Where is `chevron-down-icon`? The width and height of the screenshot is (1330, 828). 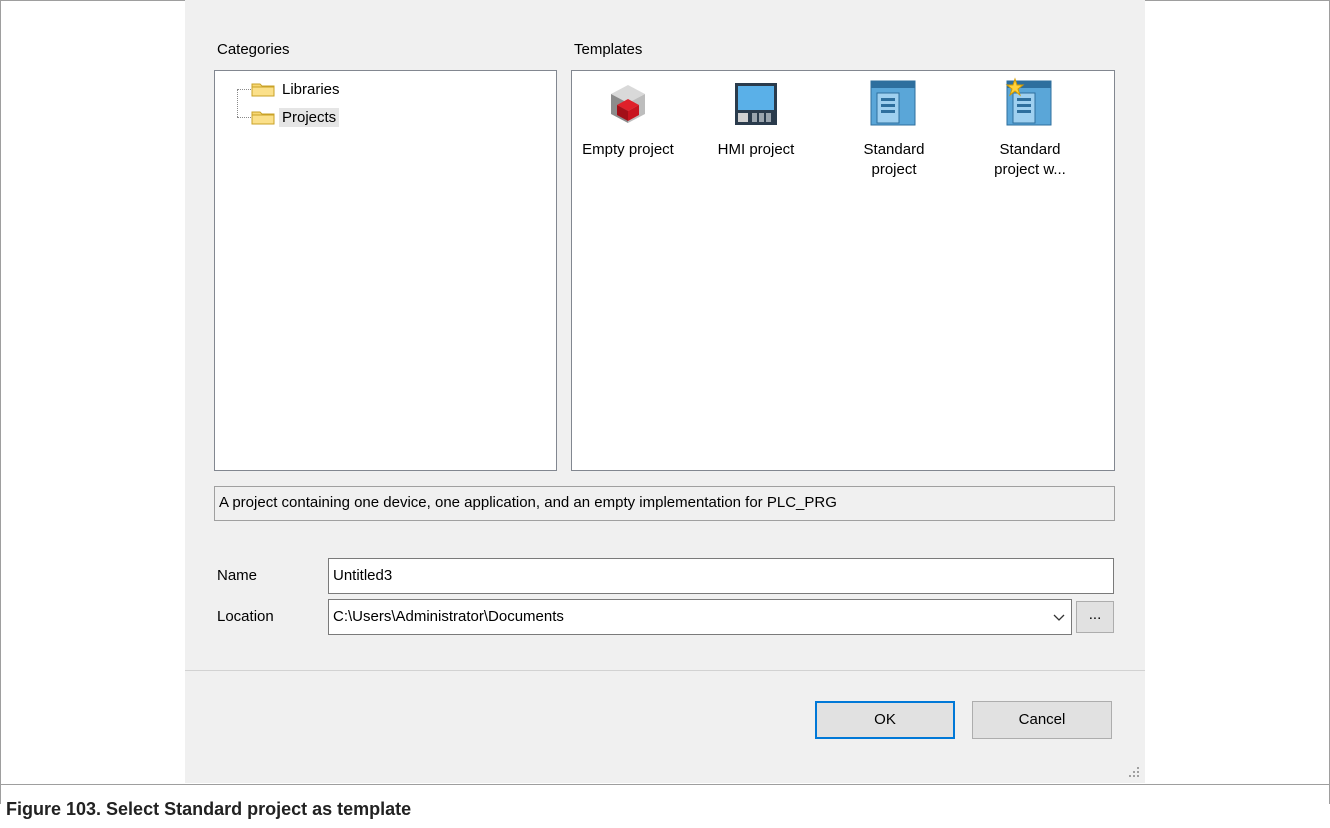
chevron-down-icon is located at coordinates (1059, 618).